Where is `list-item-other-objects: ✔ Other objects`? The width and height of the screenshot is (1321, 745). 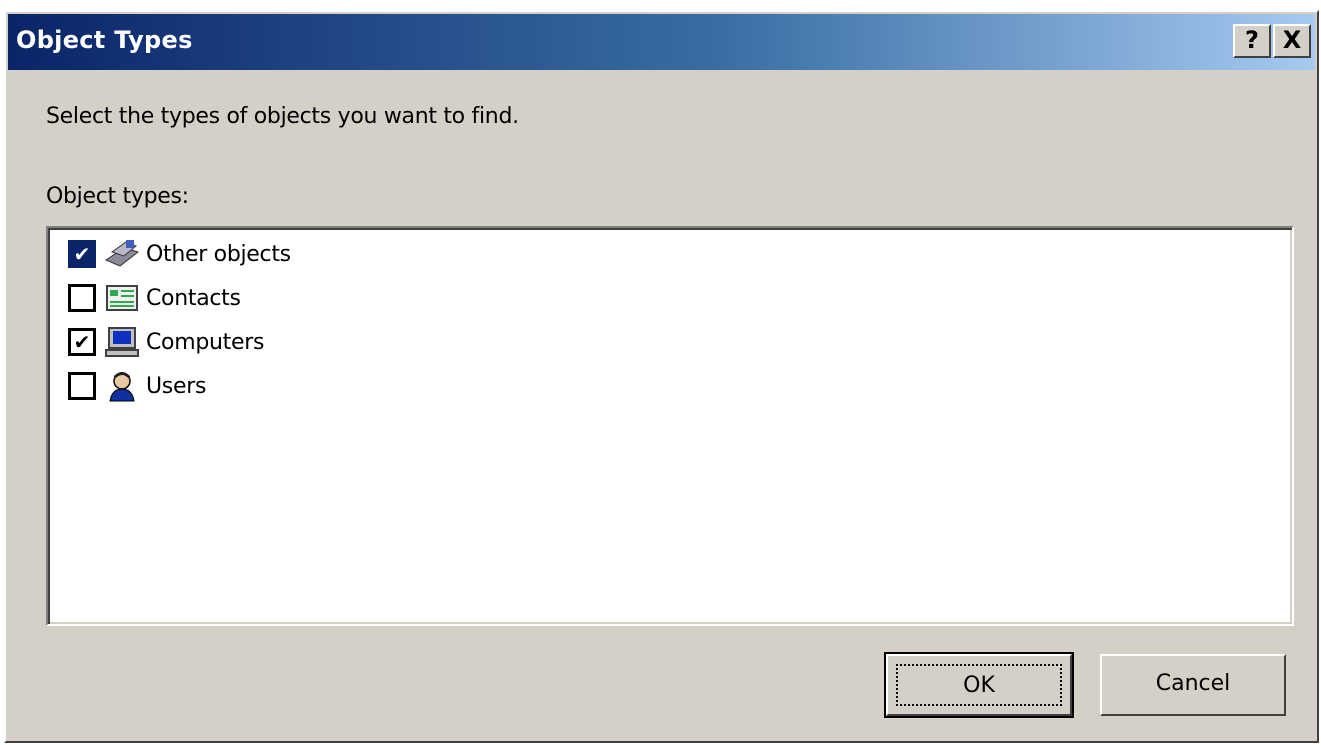
list-item-other-objects: ✔ Other objects is located at coordinates (179, 254).